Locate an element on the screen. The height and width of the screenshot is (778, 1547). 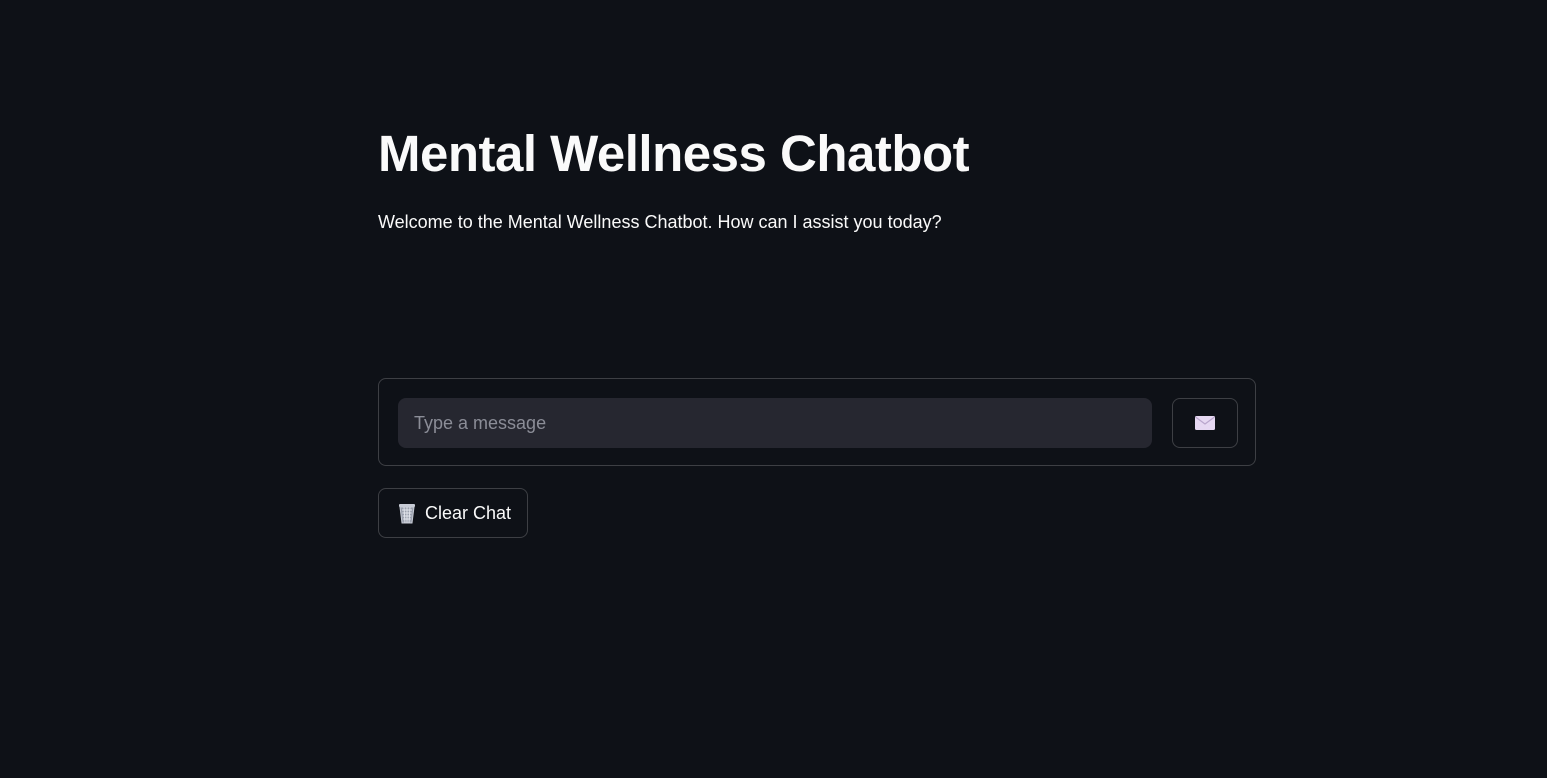
send-button is located at coordinates (1205, 423).